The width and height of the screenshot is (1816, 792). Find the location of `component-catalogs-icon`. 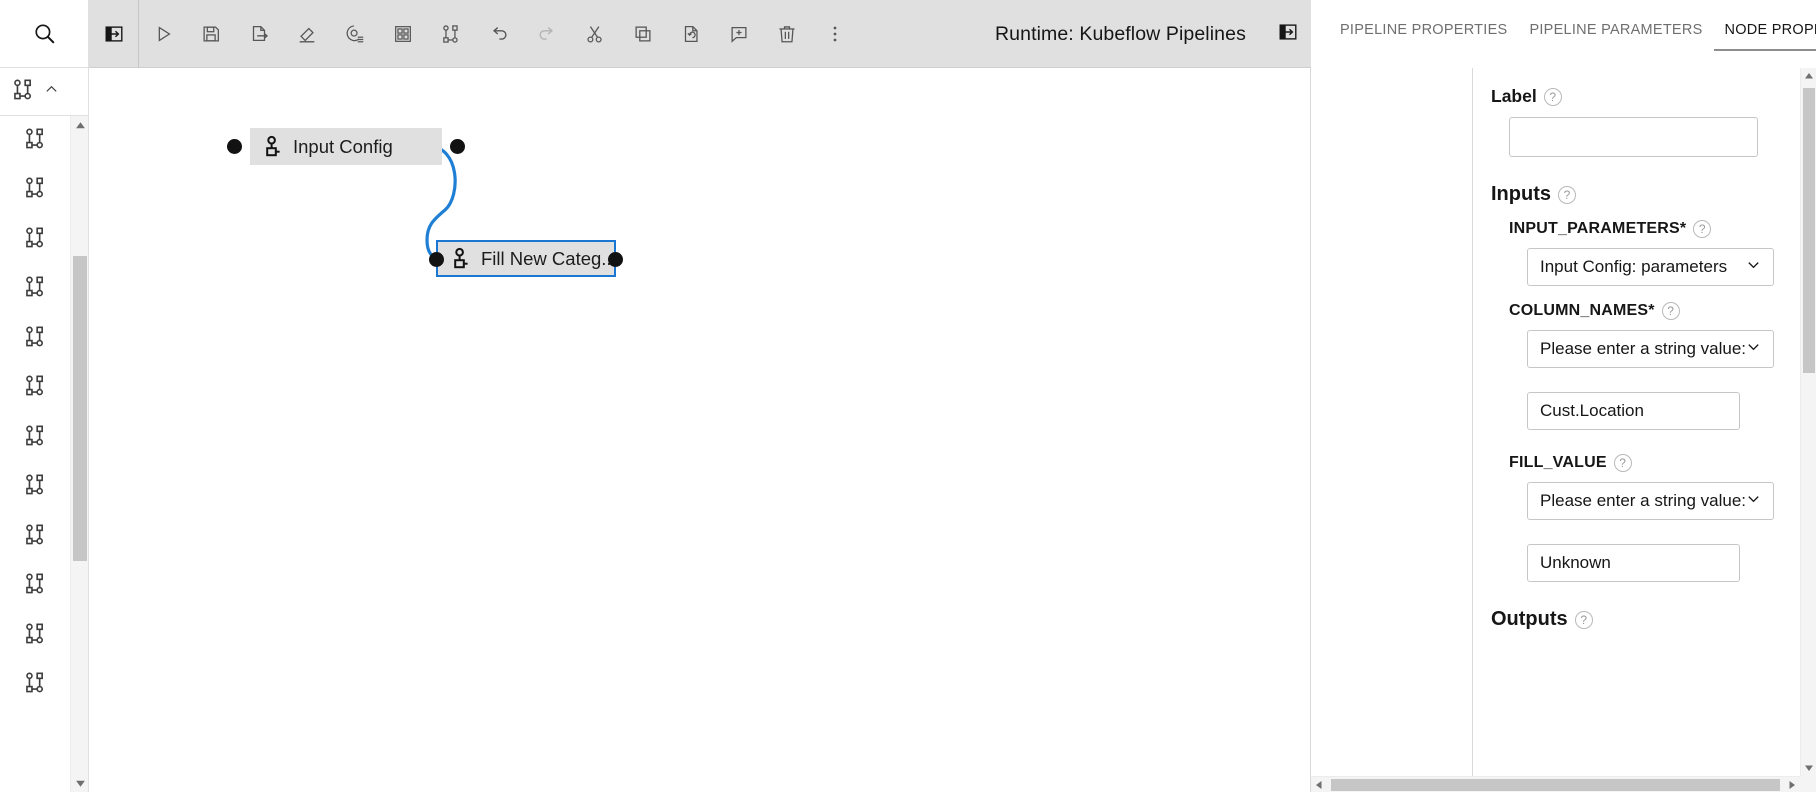

component-catalogs-icon is located at coordinates (451, 34).